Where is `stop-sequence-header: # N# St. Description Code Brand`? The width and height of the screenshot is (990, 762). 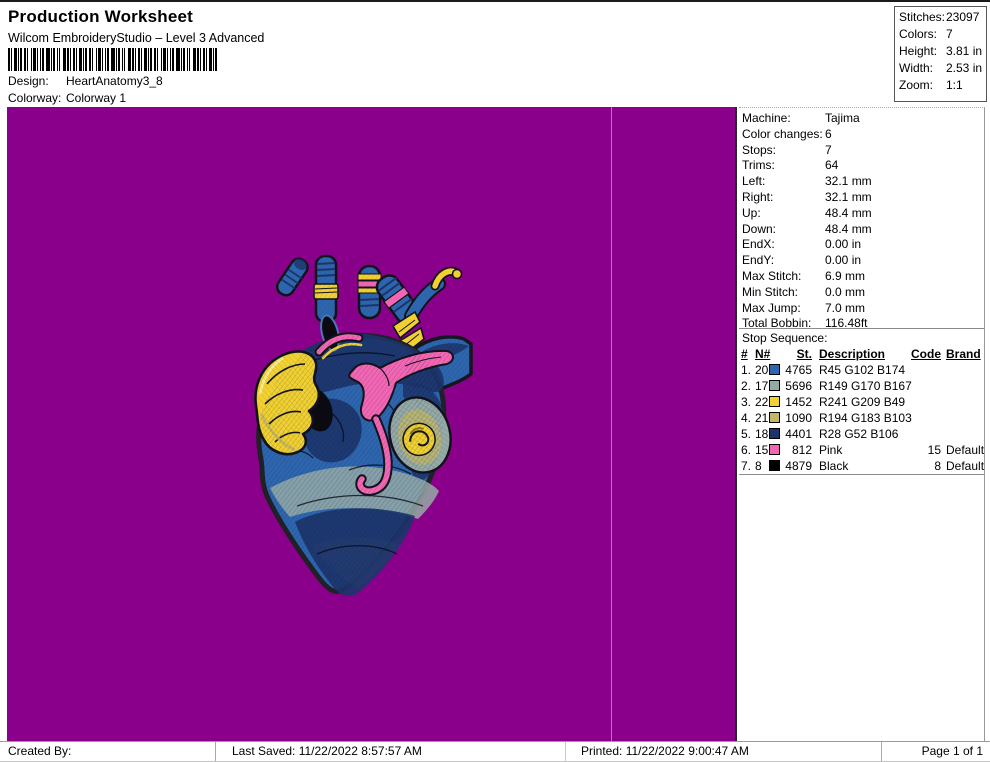
stop-sequence-header: # N# St. Description Code Brand is located at coordinates (861, 354).